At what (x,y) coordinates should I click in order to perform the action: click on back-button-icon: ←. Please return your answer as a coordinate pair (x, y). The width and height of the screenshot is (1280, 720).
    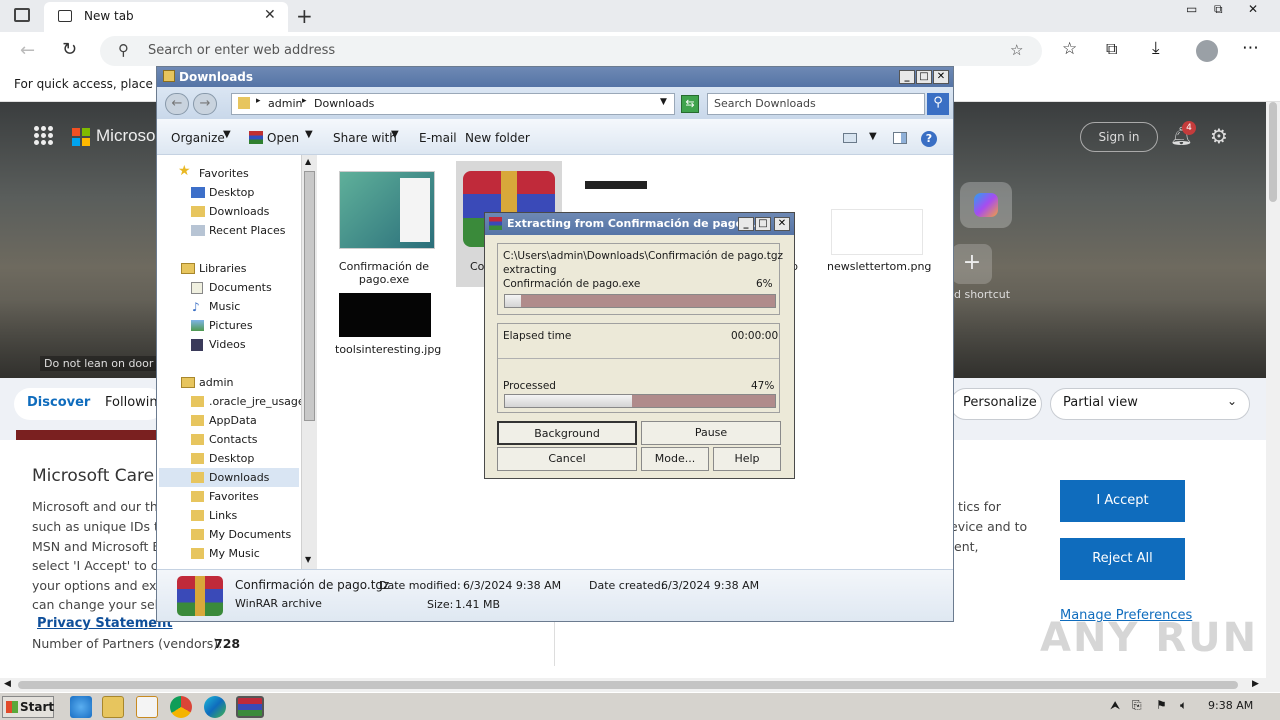
    Looking at the image, I should click on (177, 104).